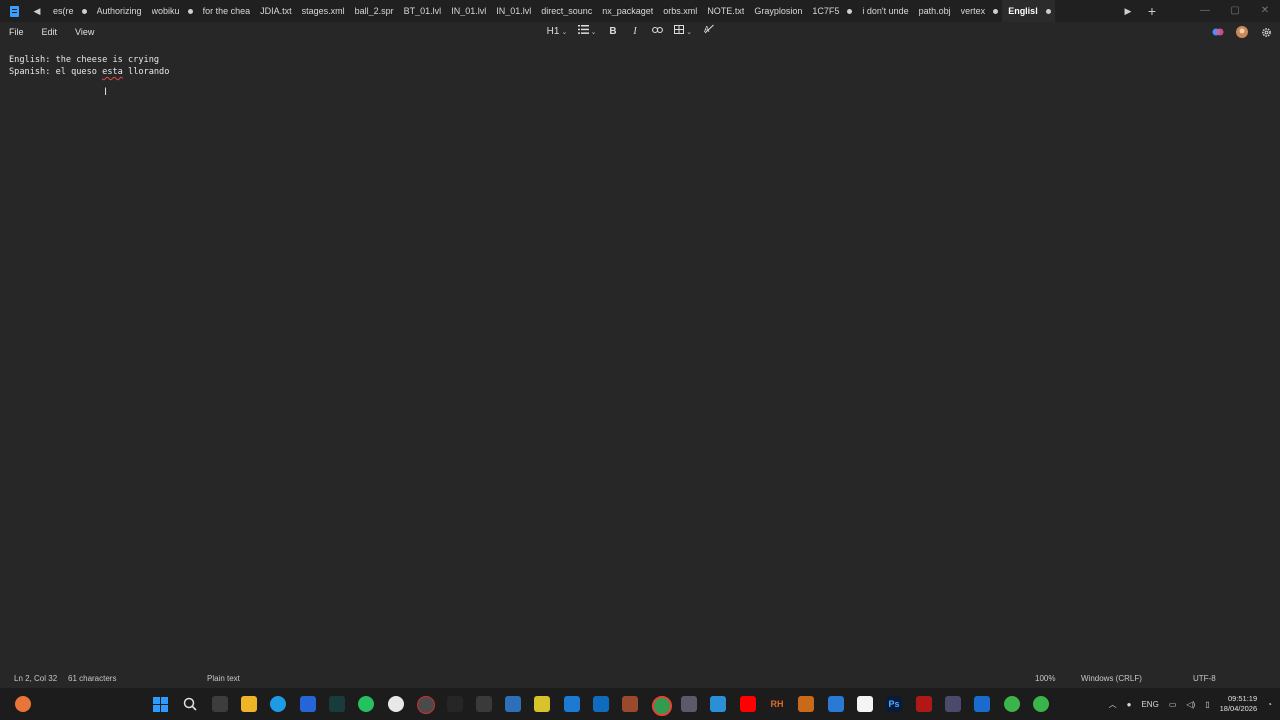 The image size is (1280, 720). I want to click on obs-icon, so click(426, 705).